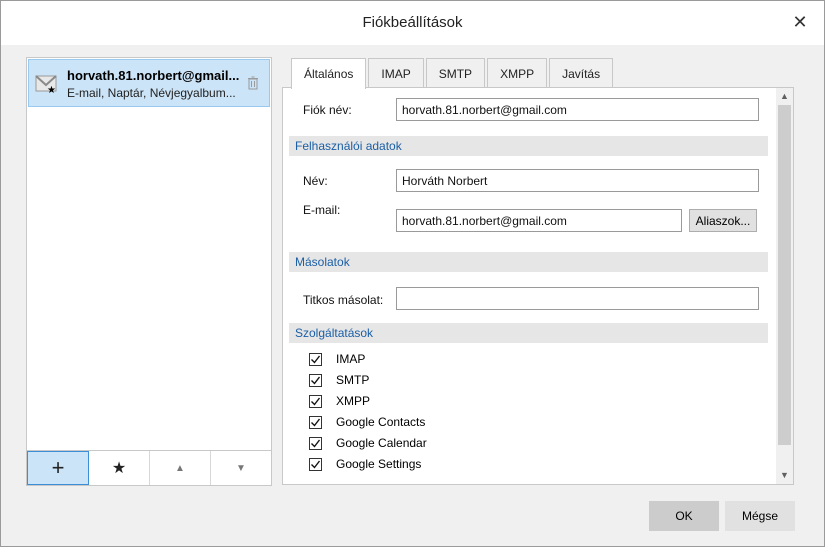 The image size is (825, 547). Describe the element at coordinates (58, 468) in the screenshot. I see `add-account-button: +` at that location.